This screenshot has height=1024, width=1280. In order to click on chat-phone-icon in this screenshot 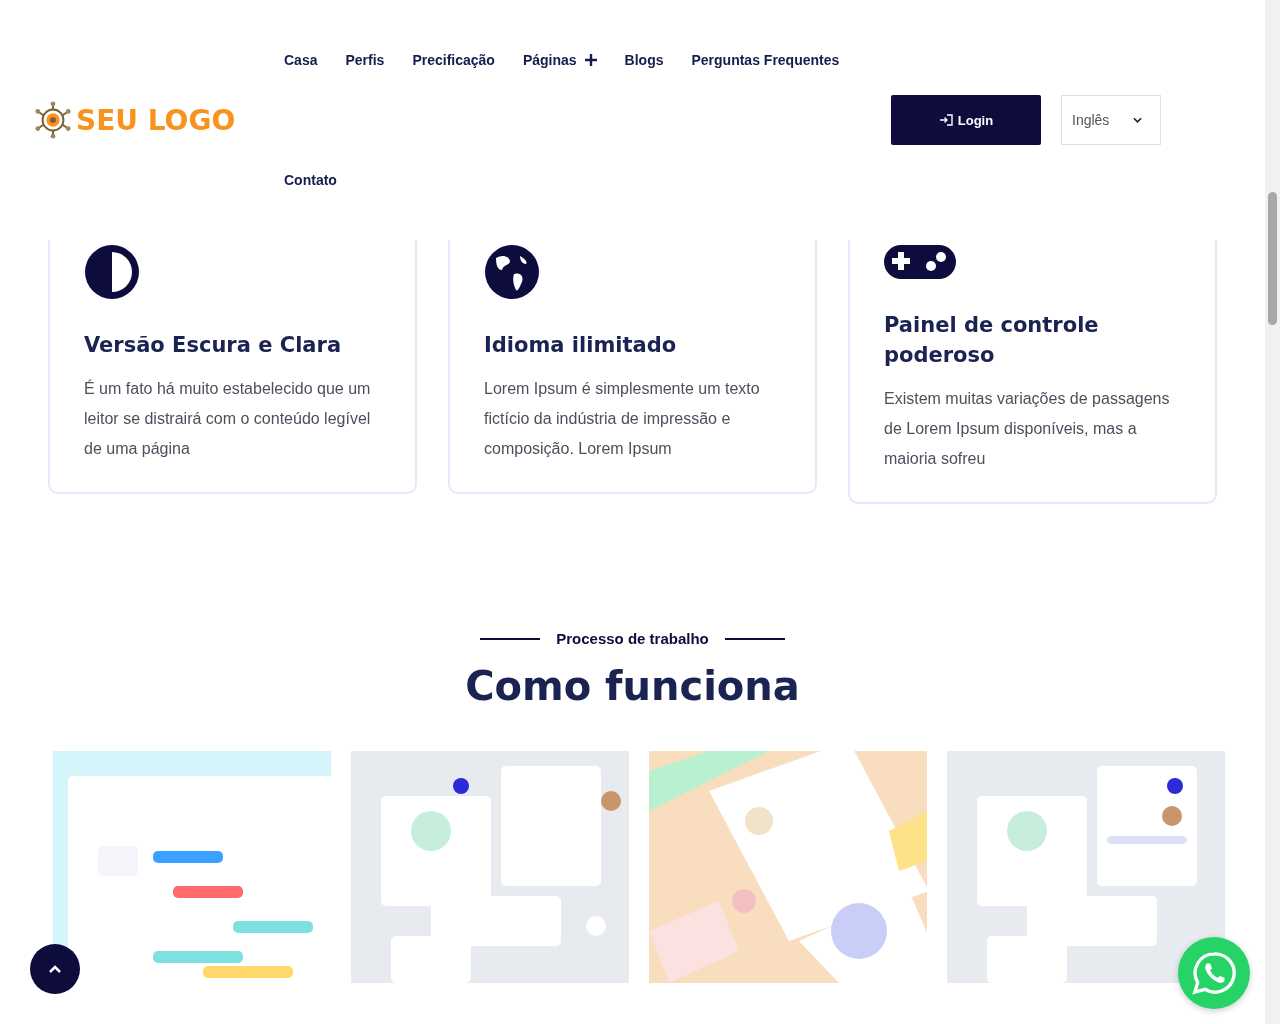, I will do `click(1214, 973)`.